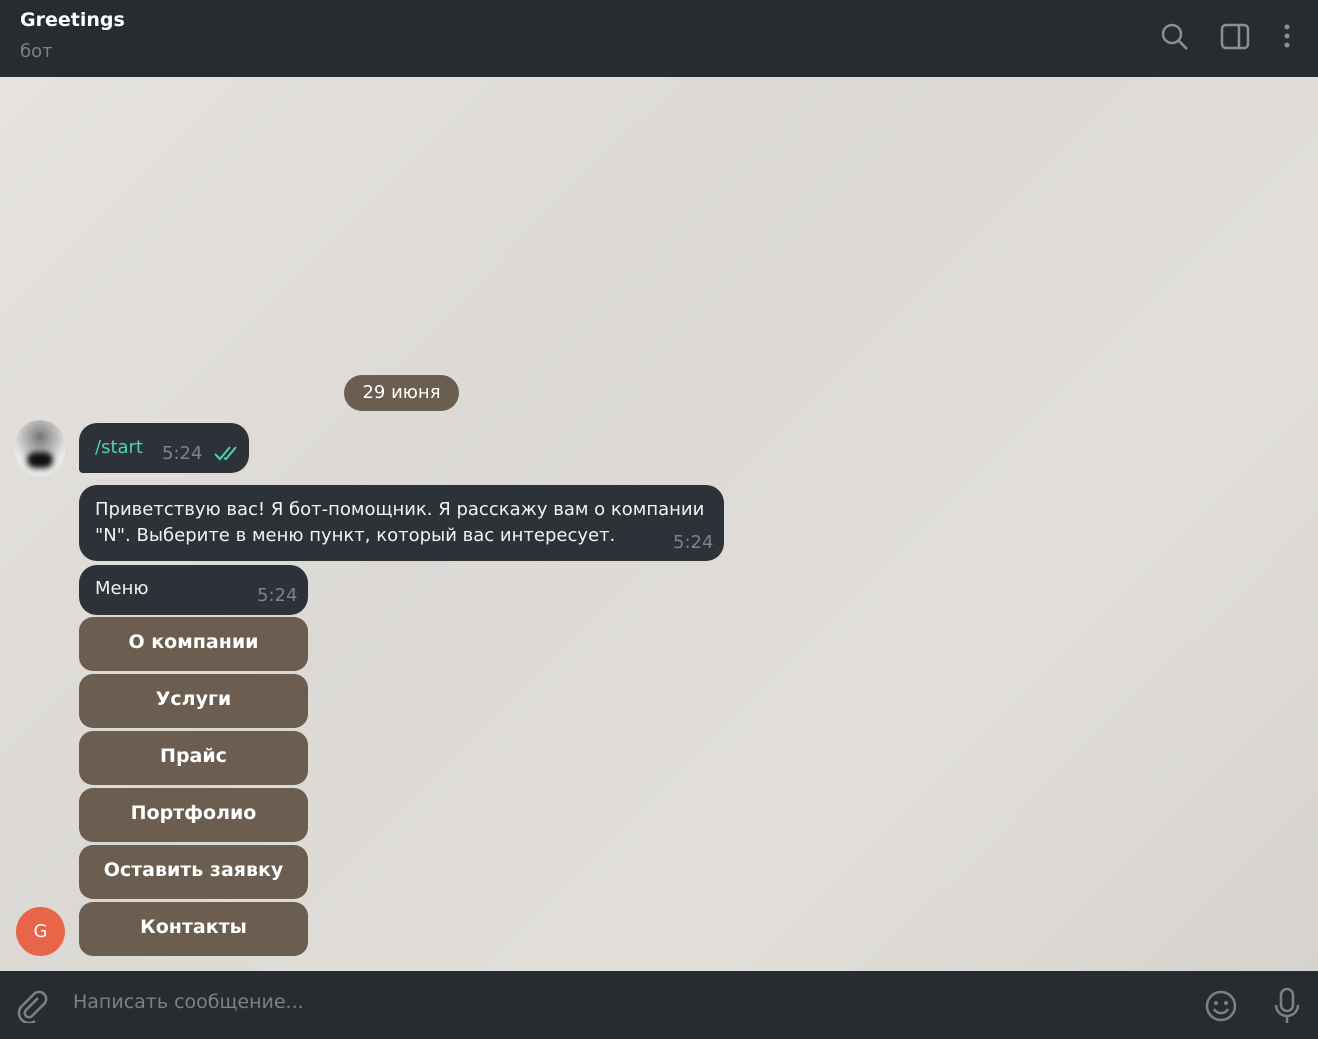 The image size is (1318, 1039). What do you see at coordinates (193, 590) in the screenshot?
I see `message-menu: Меню 5:24` at bounding box center [193, 590].